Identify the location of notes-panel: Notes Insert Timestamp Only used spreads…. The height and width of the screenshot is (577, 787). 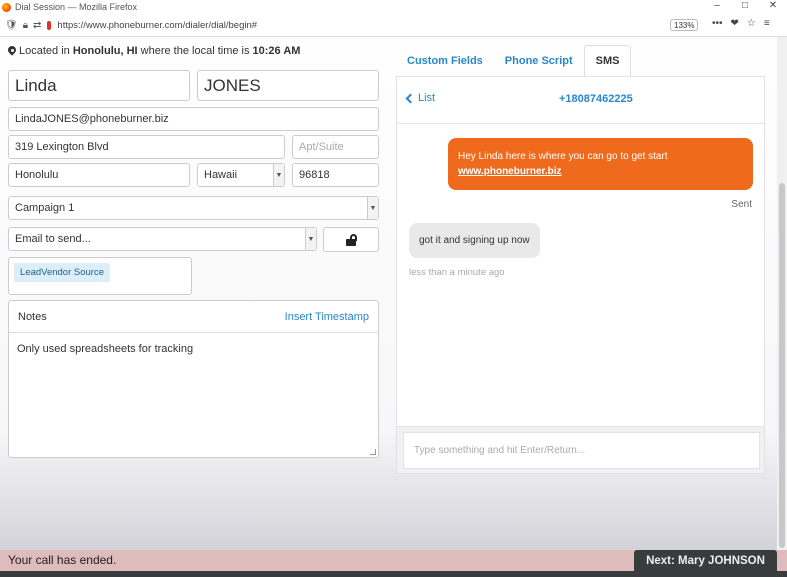
(193, 379).